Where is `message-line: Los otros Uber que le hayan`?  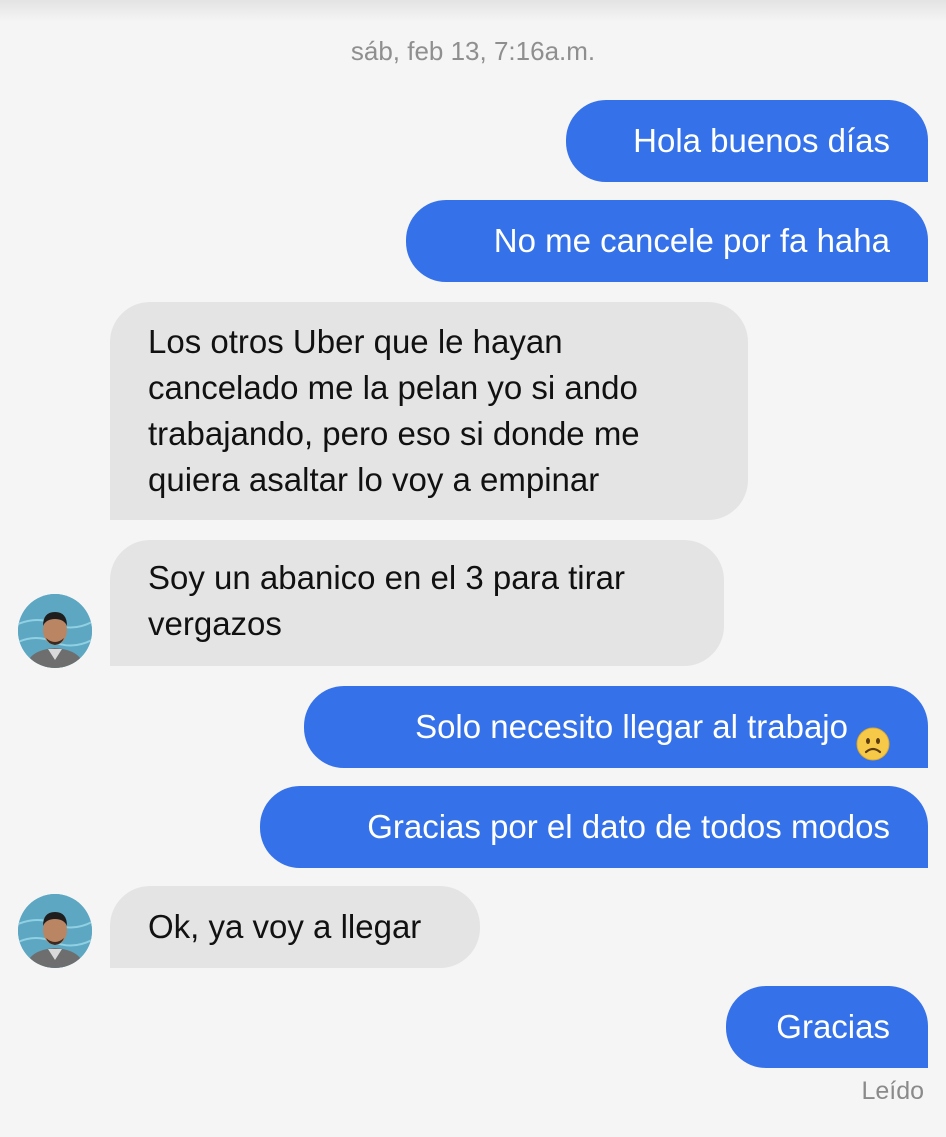
message-line: Los otros Uber que le hayan is located at coordinates (355, 341).